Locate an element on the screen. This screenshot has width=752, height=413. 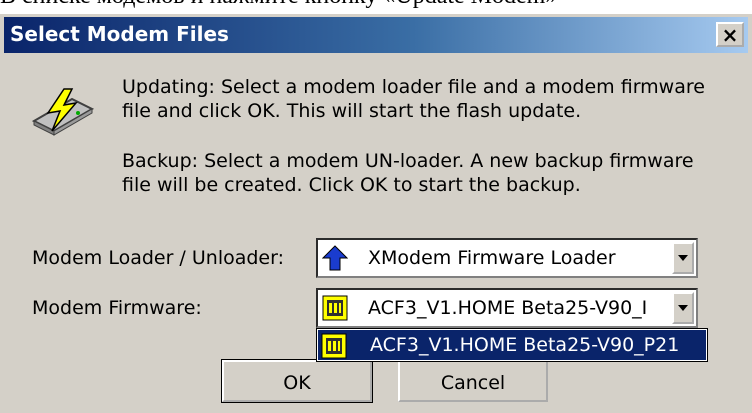
firmware-select: ACF3_V1.HOME Beta25-V90_I is located at coordinates (507, 308).